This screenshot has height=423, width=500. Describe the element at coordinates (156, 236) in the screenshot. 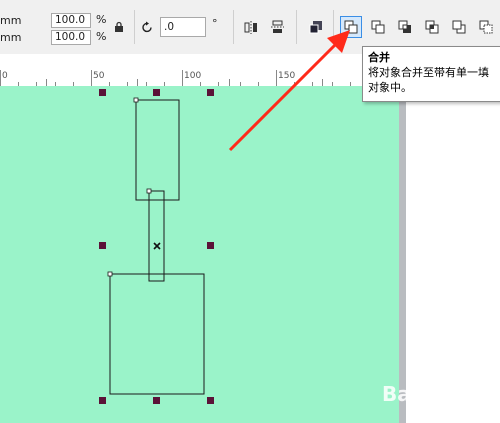

I see `middle-rectangle` at that location.